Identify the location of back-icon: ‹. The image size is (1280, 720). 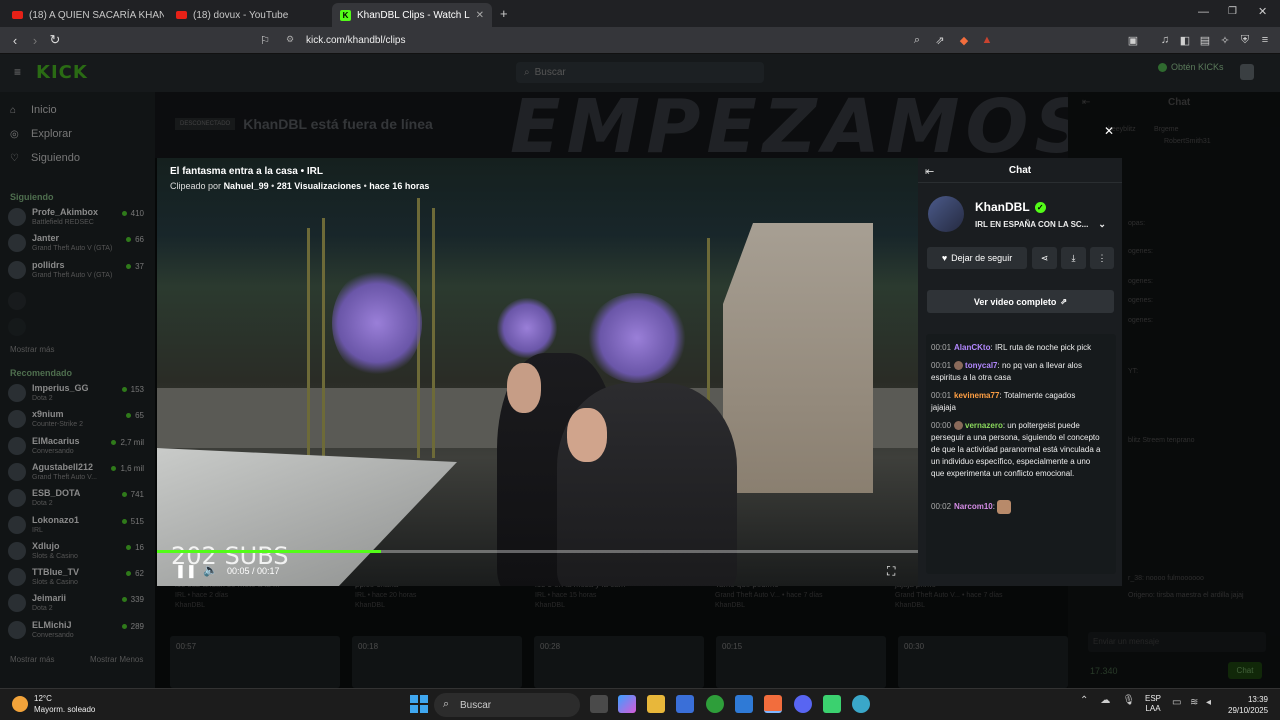
(15, 40).